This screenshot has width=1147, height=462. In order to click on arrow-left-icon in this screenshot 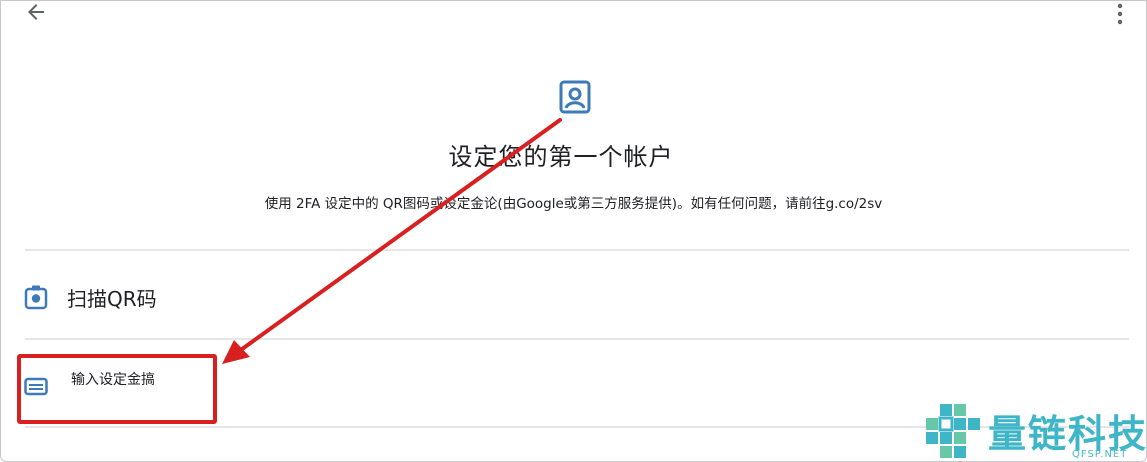, I will do `click(36, 12)`.